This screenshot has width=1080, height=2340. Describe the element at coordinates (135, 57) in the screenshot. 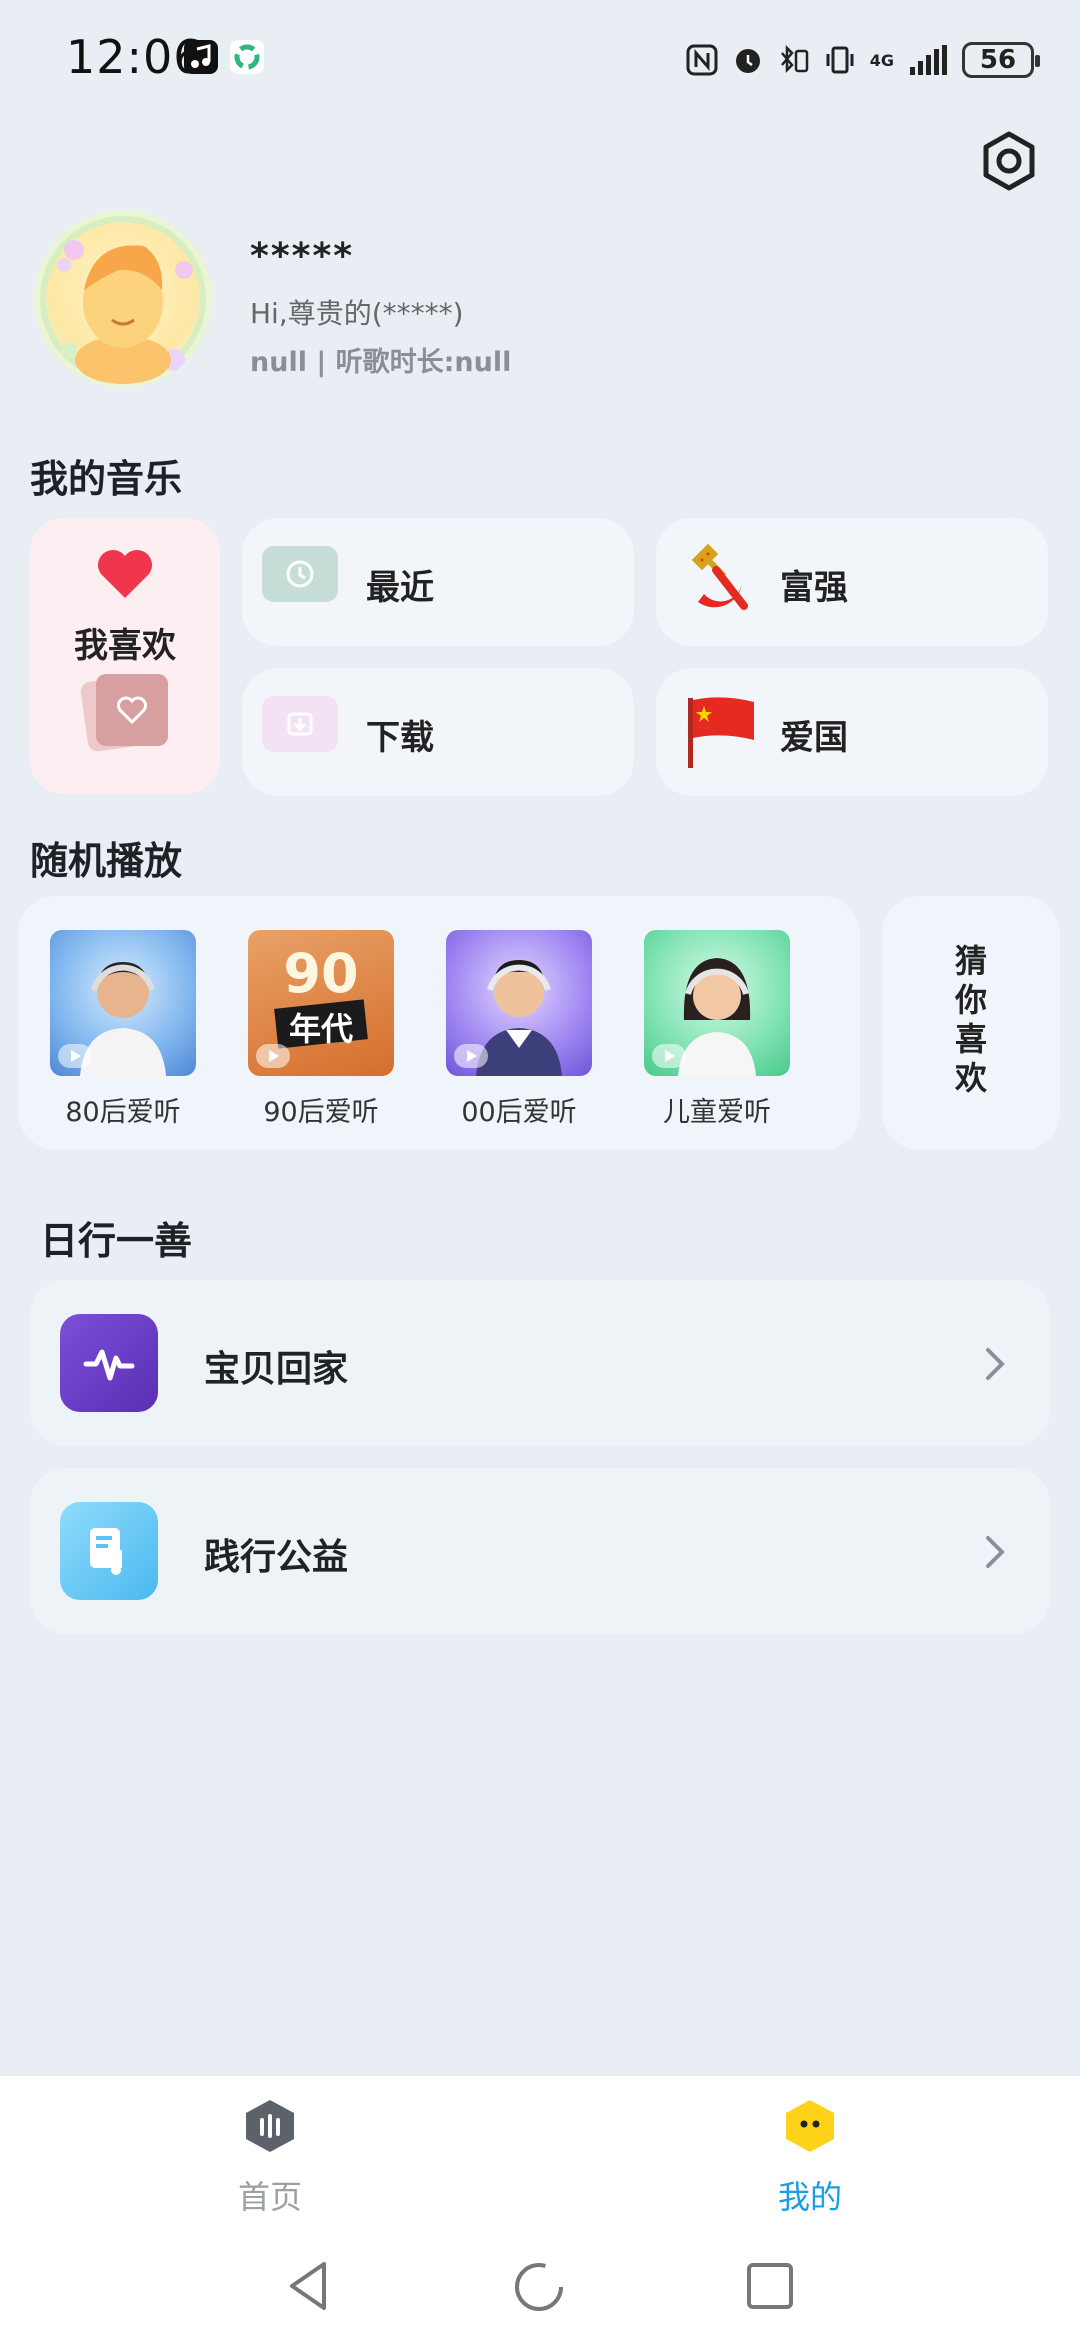

I see `status-time: 12:06` at that location.